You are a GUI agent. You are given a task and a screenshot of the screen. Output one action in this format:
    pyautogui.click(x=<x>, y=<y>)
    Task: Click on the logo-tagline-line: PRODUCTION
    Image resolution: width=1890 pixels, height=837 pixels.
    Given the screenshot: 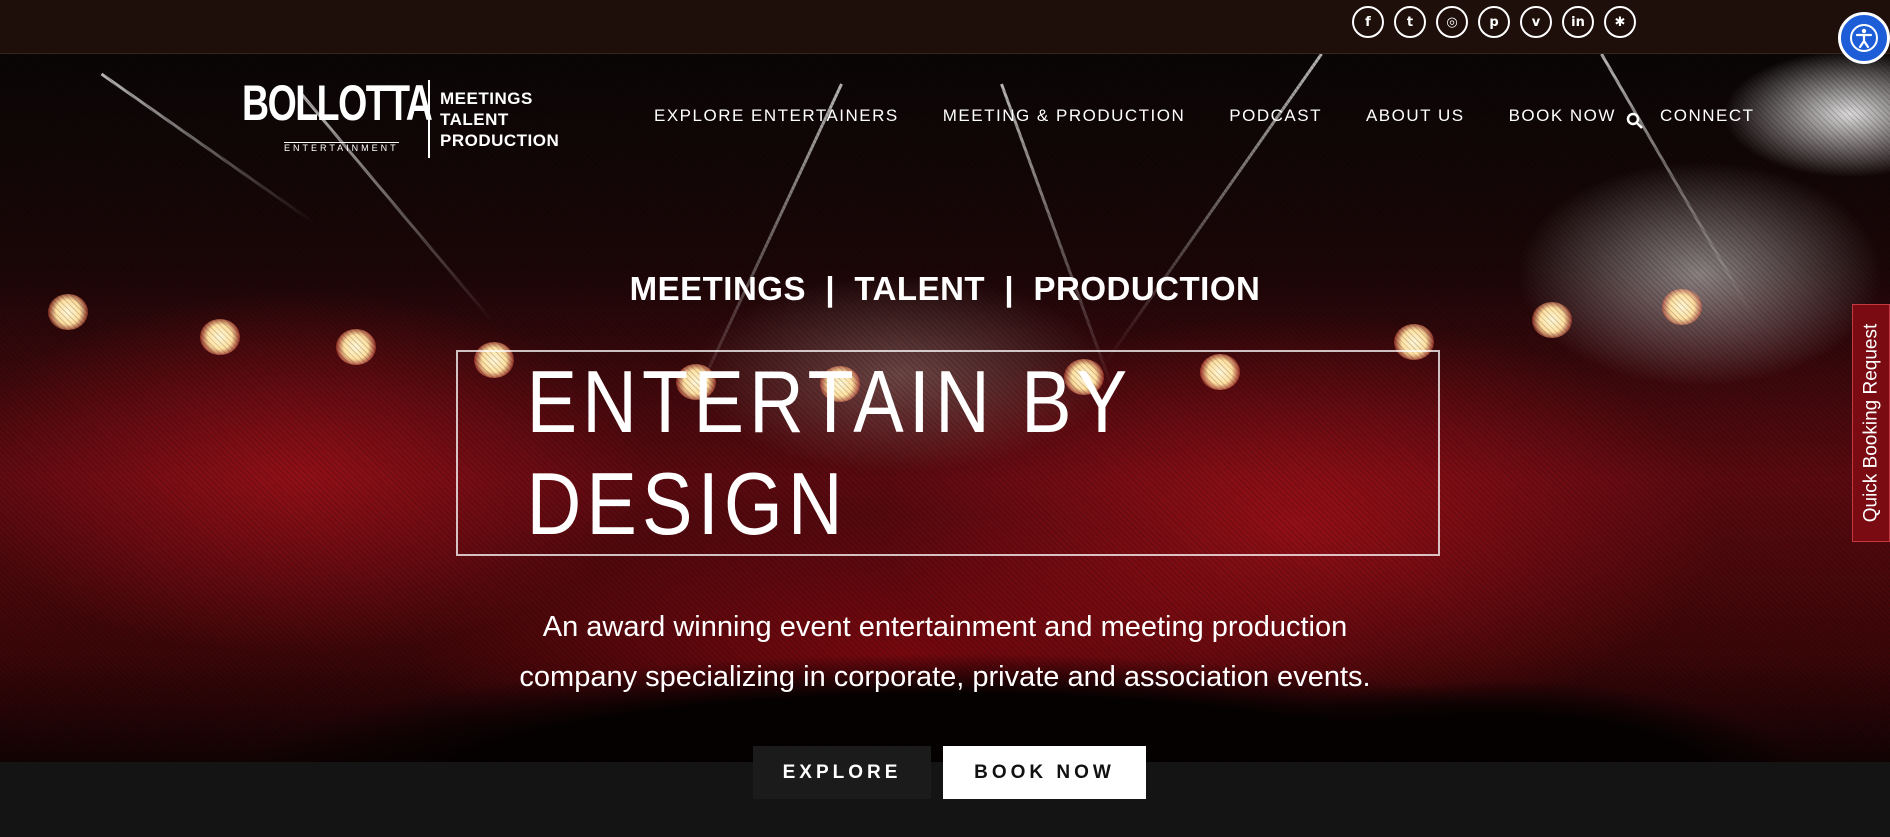 What is the action you would take?
    pyautogui.click(x=500, y=140)
    